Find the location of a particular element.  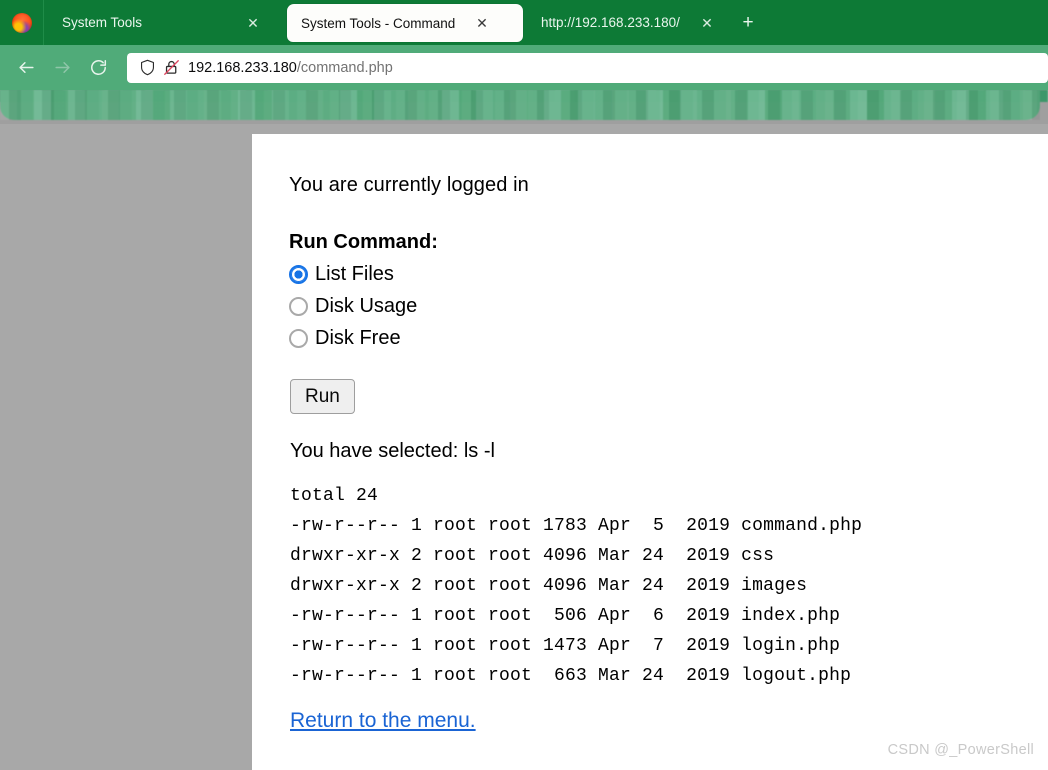

tab-label: System Tools is located at coordinates (102, 22).